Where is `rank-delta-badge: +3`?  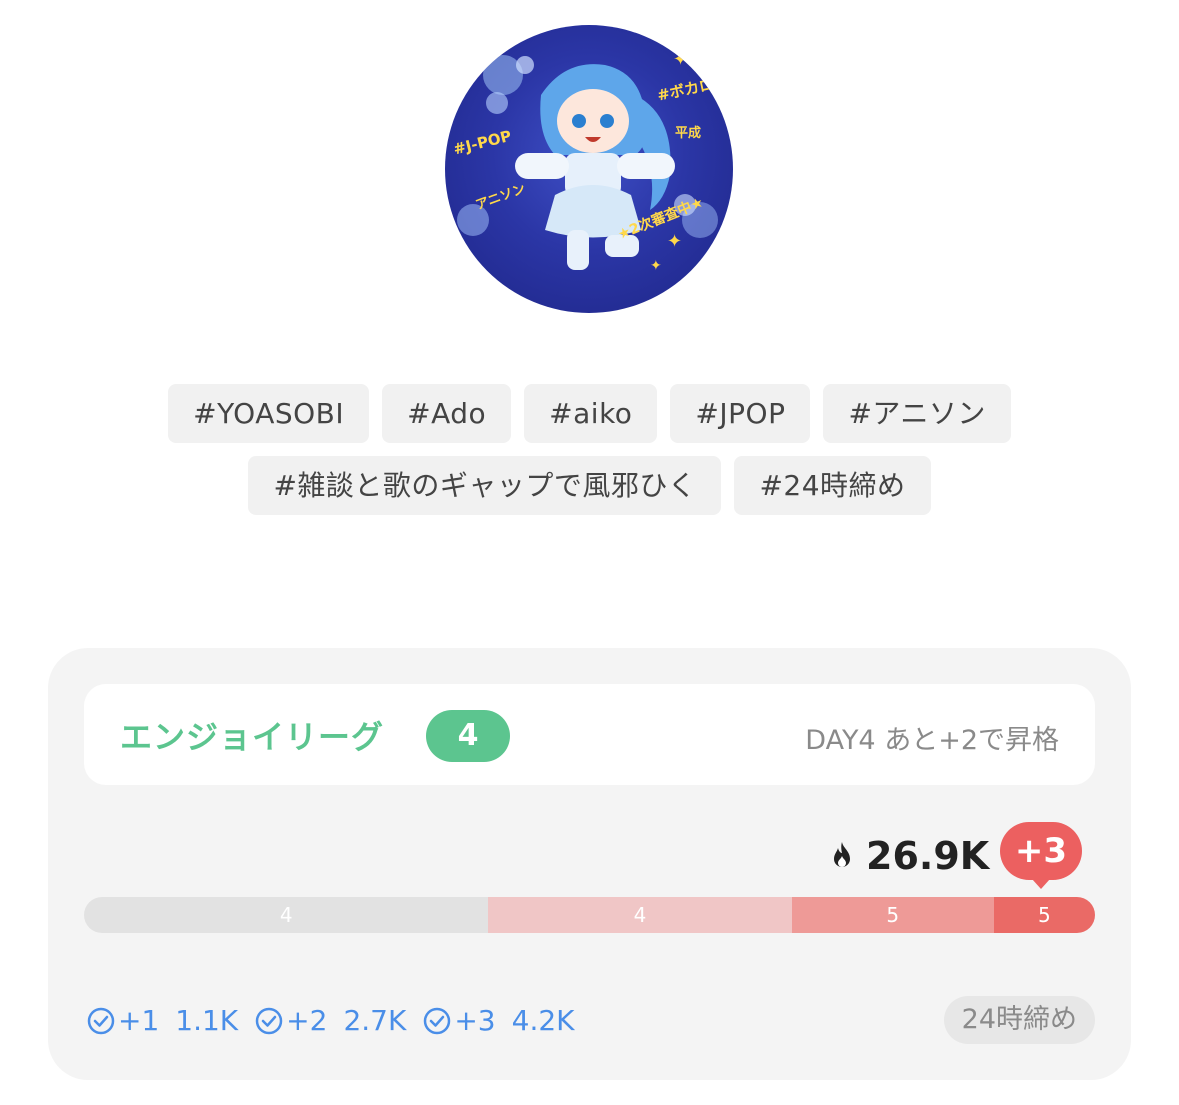 rank-delta-badge: +3 is located at coordinates (1041, 855).